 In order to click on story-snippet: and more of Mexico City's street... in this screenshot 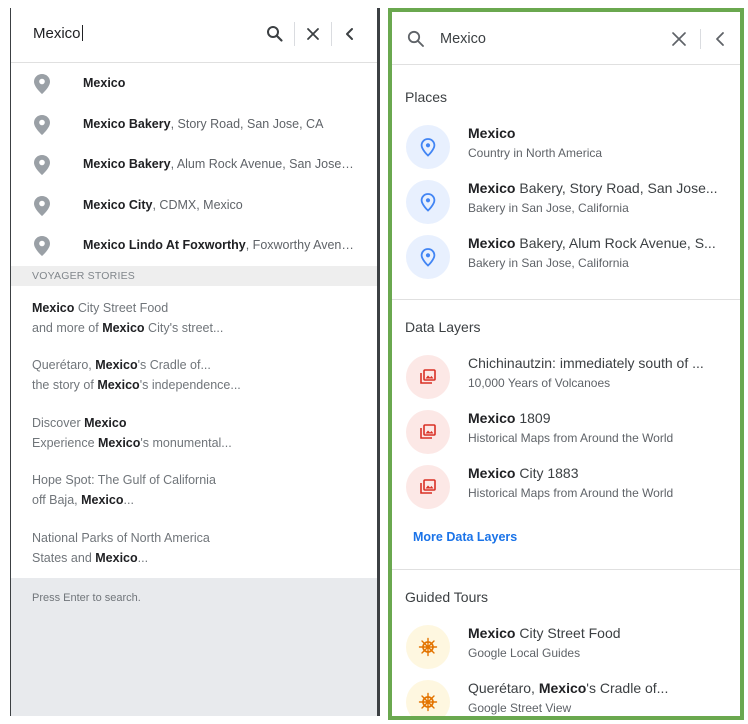, I will do `click(128, 327)`.